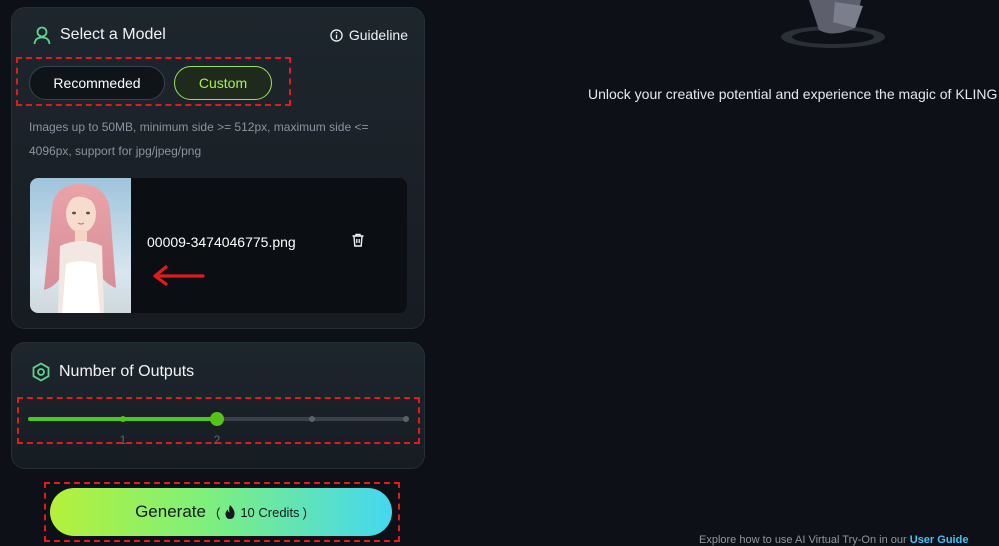 The width and height of the screenshot is (999, 546). I want to click on file-name: 00009-3474046775.png, so click(221, 242).